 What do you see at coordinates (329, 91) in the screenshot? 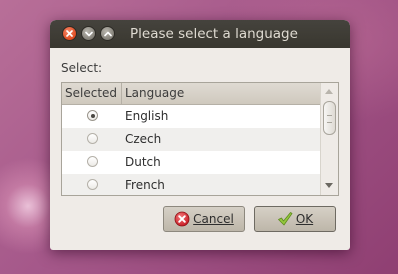
I see `scroll-up-arrow-icon` at bounding box center [329, 91].